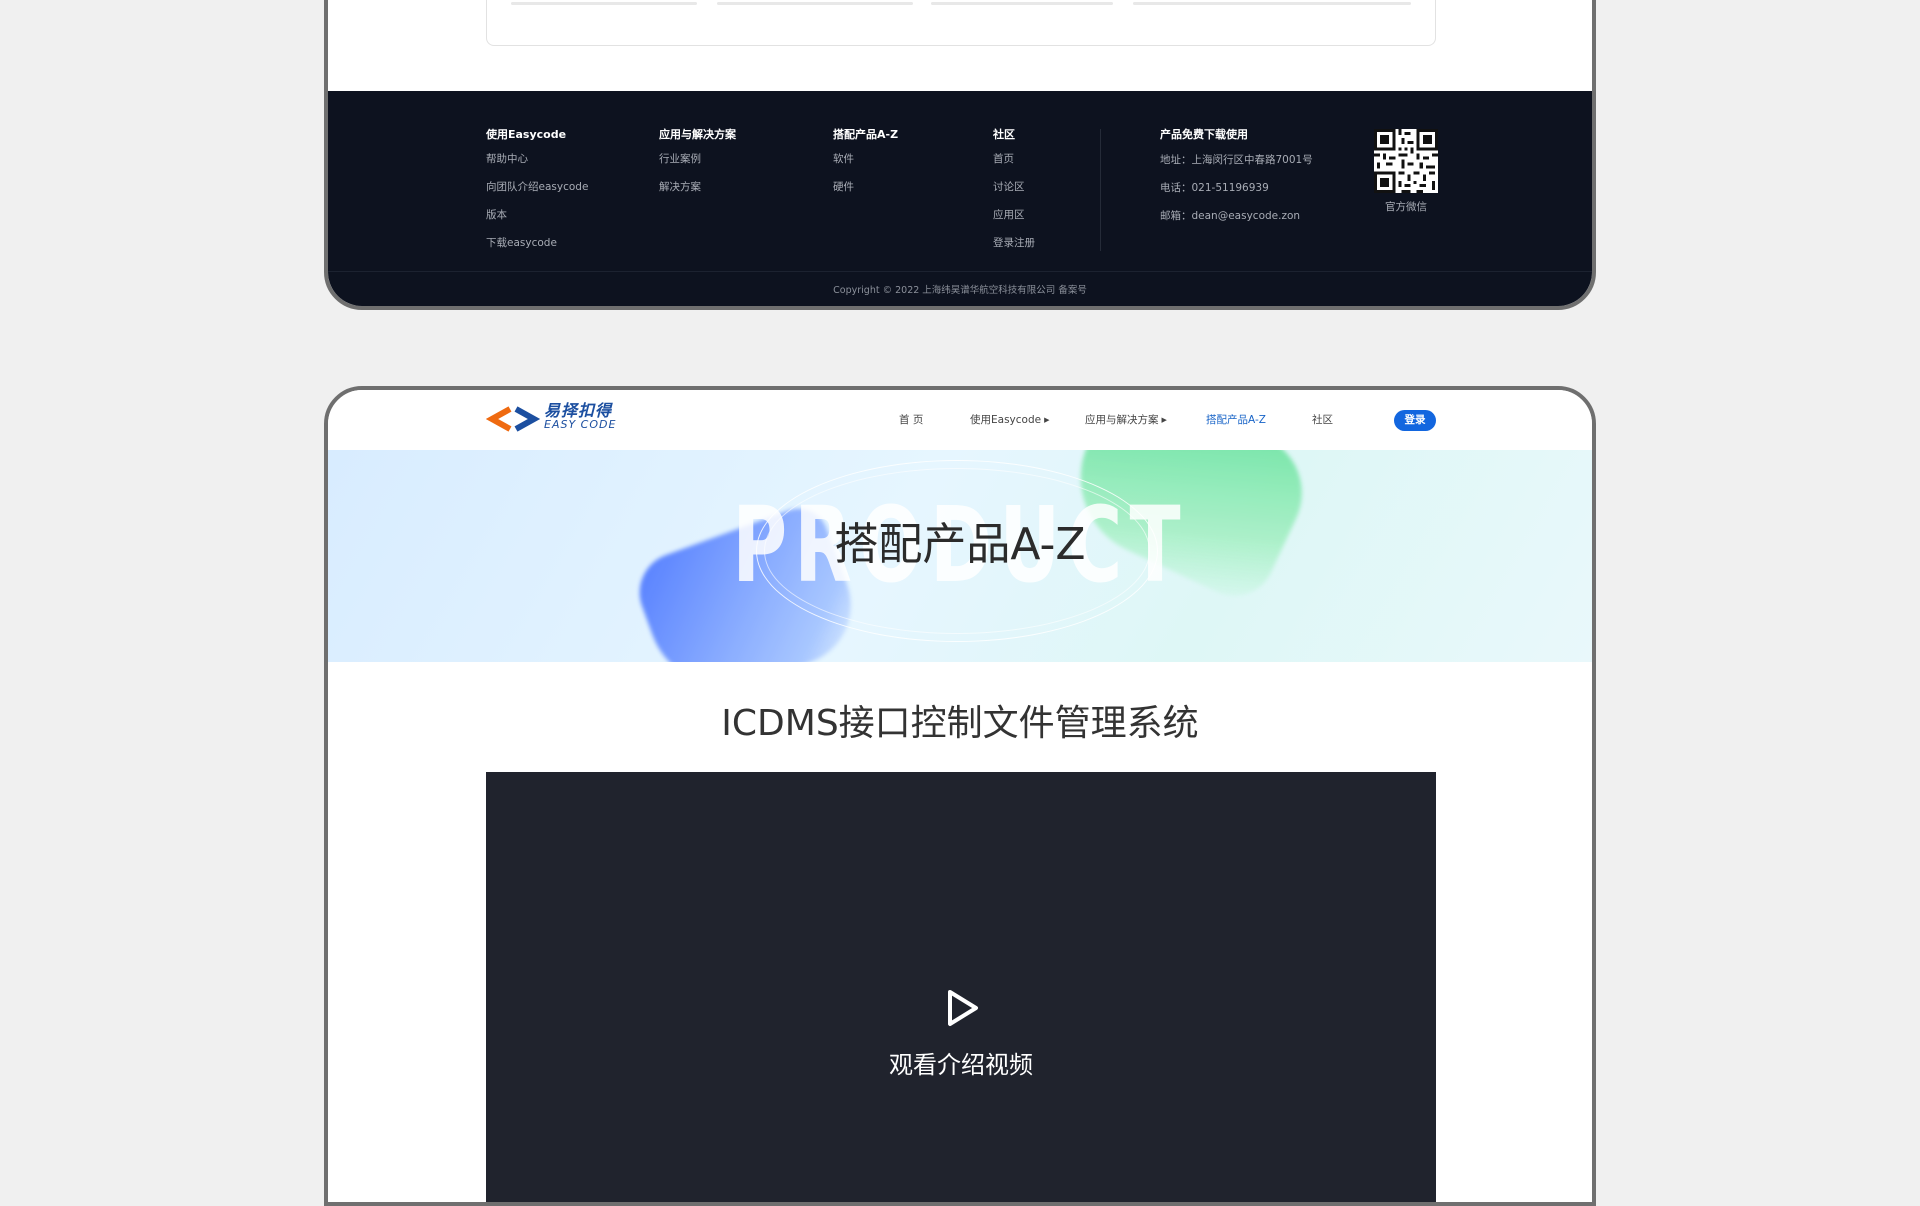  Describe the element at coordinates (1406, 161) in the screenshot. I see `qr-code-image` at that location.